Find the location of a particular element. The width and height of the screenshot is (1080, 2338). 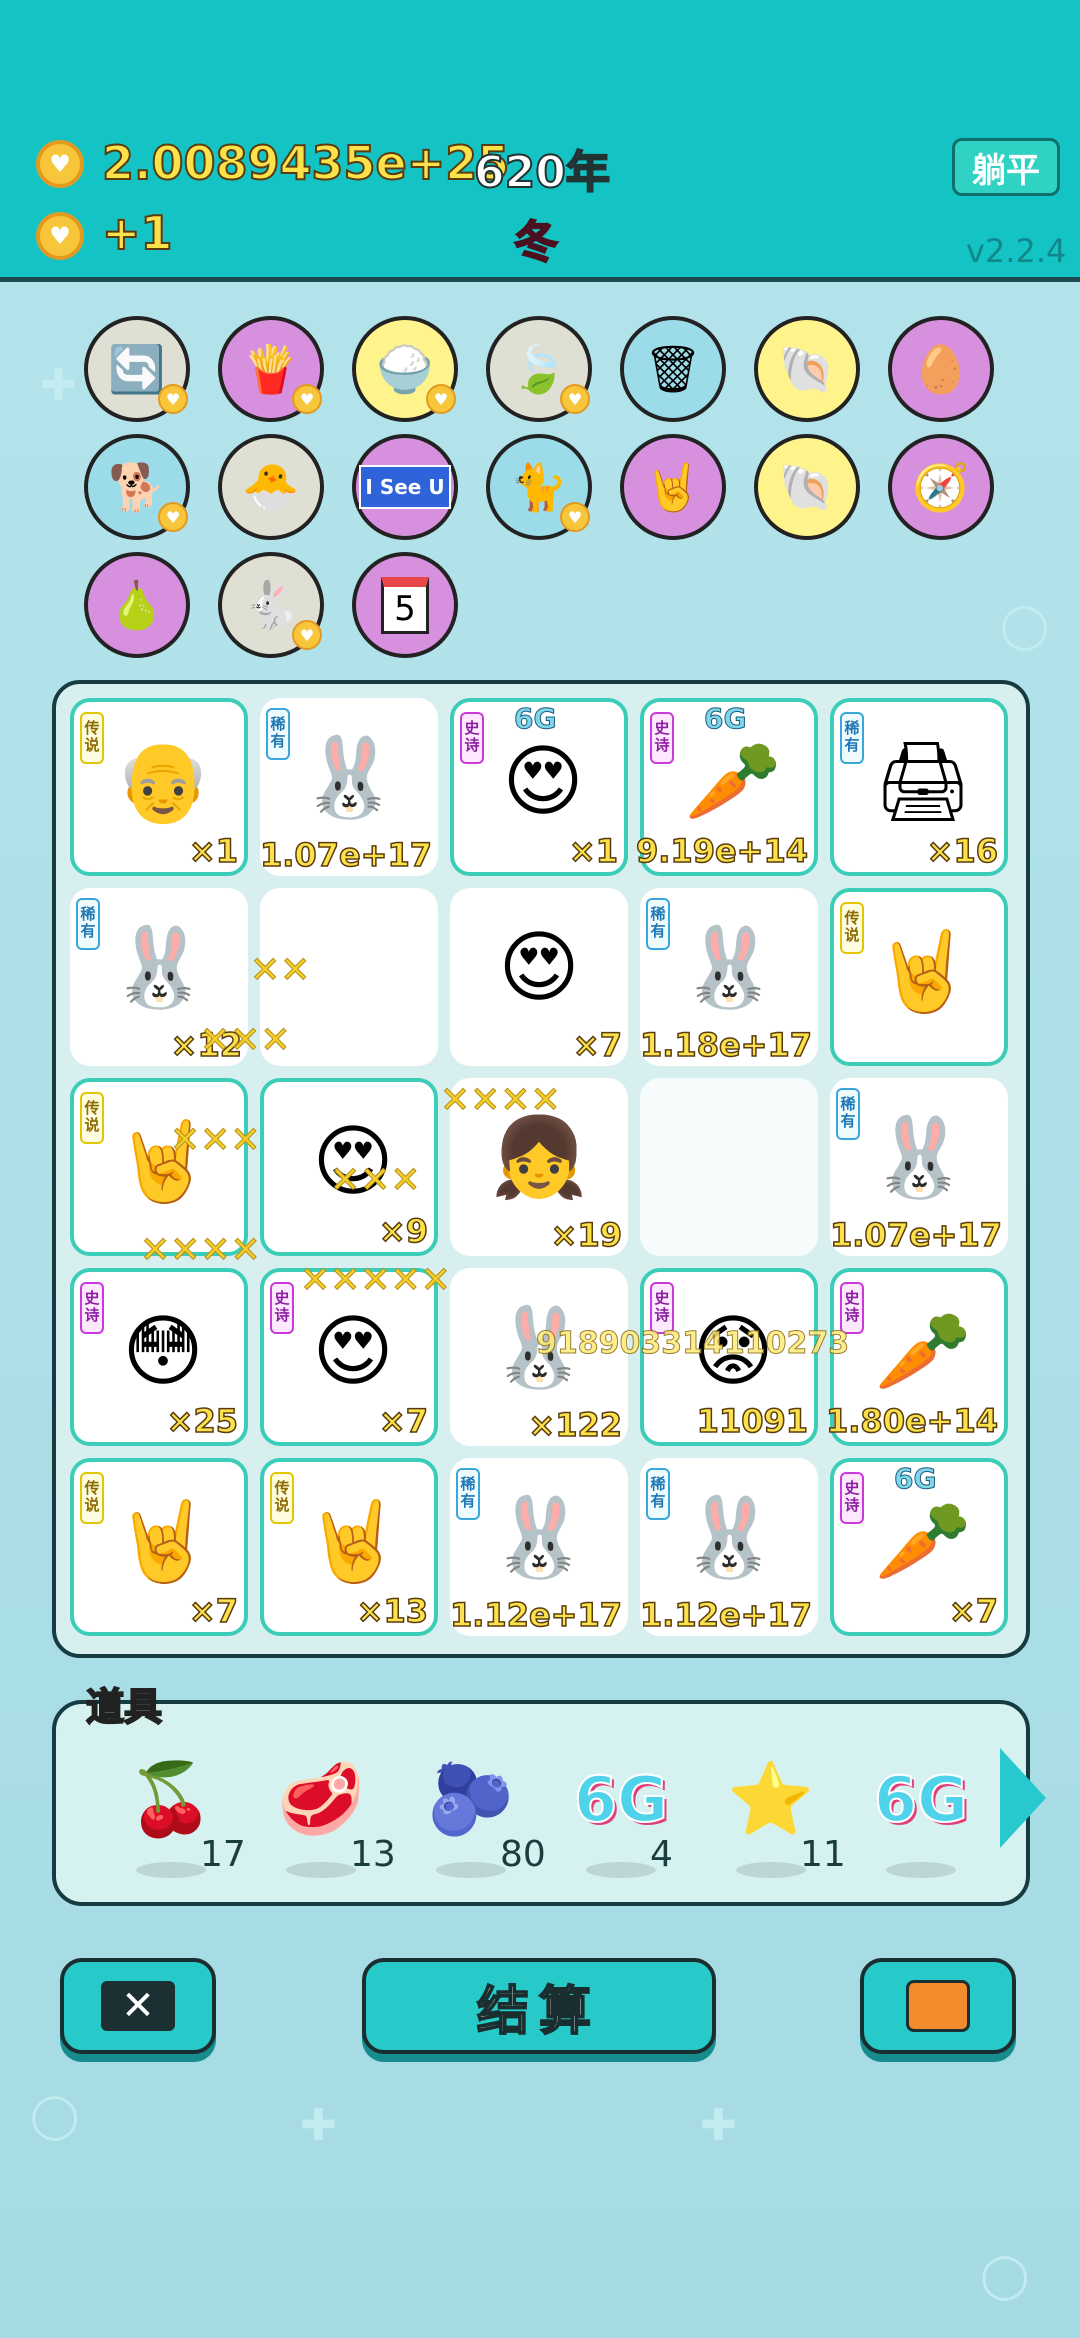

cell-count: ×19 is located at coordinates (586, 1235).